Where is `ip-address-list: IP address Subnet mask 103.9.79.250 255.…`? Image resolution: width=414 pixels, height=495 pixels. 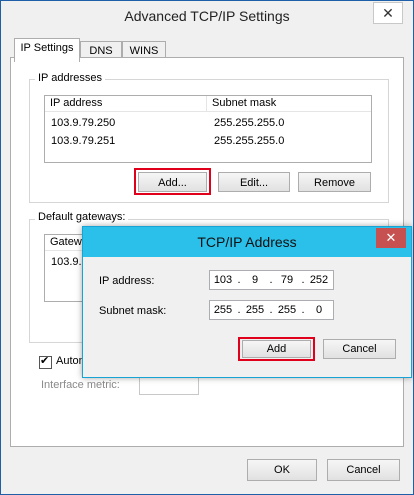
ip-address-list: IP address Subnet mask 103.9.79.250 255.… is located at coordinates (208, 129).